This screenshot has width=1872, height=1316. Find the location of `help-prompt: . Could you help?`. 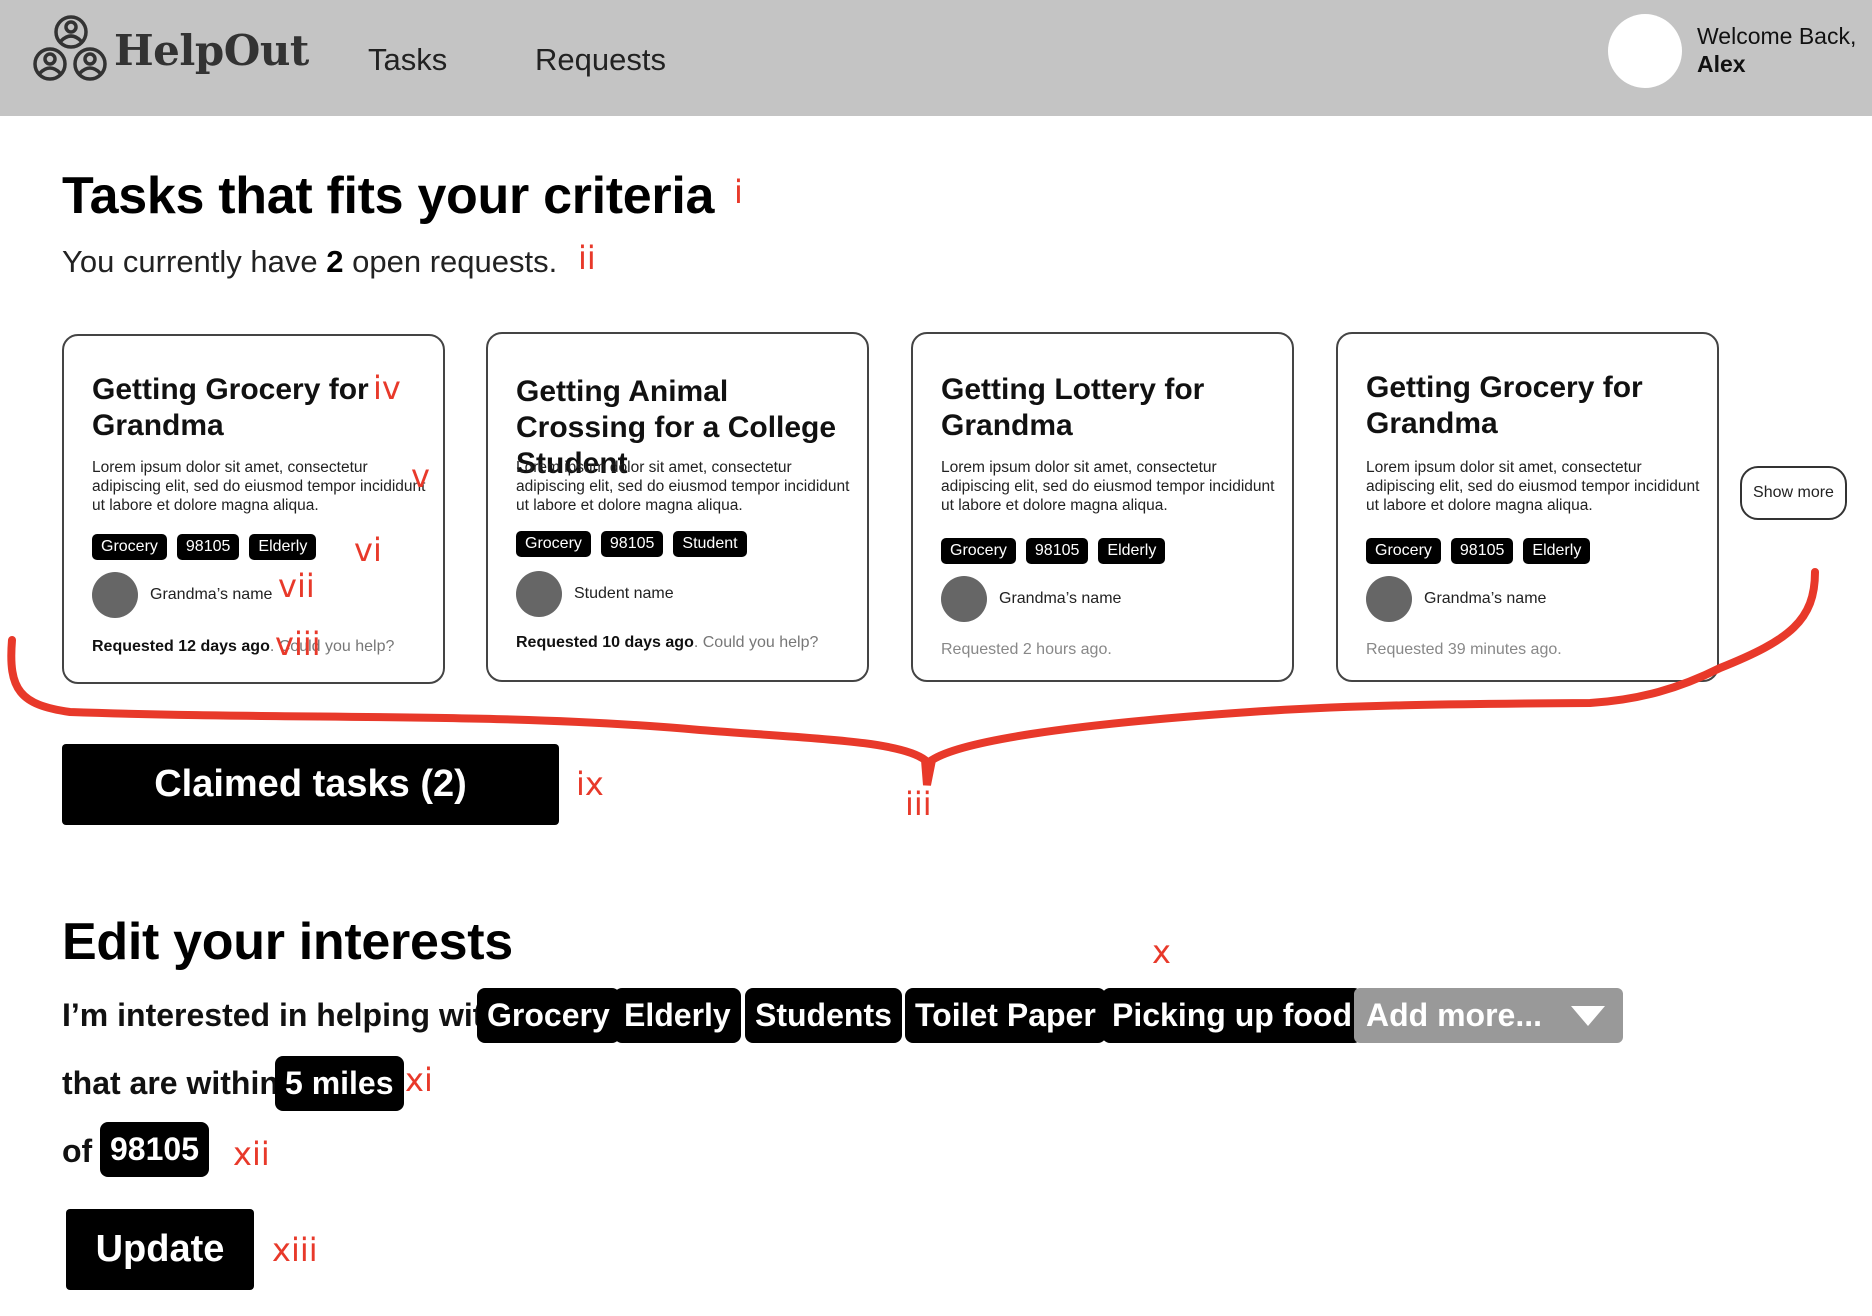

help-prompt: . Could you help? is located at coordinates (756, 642).